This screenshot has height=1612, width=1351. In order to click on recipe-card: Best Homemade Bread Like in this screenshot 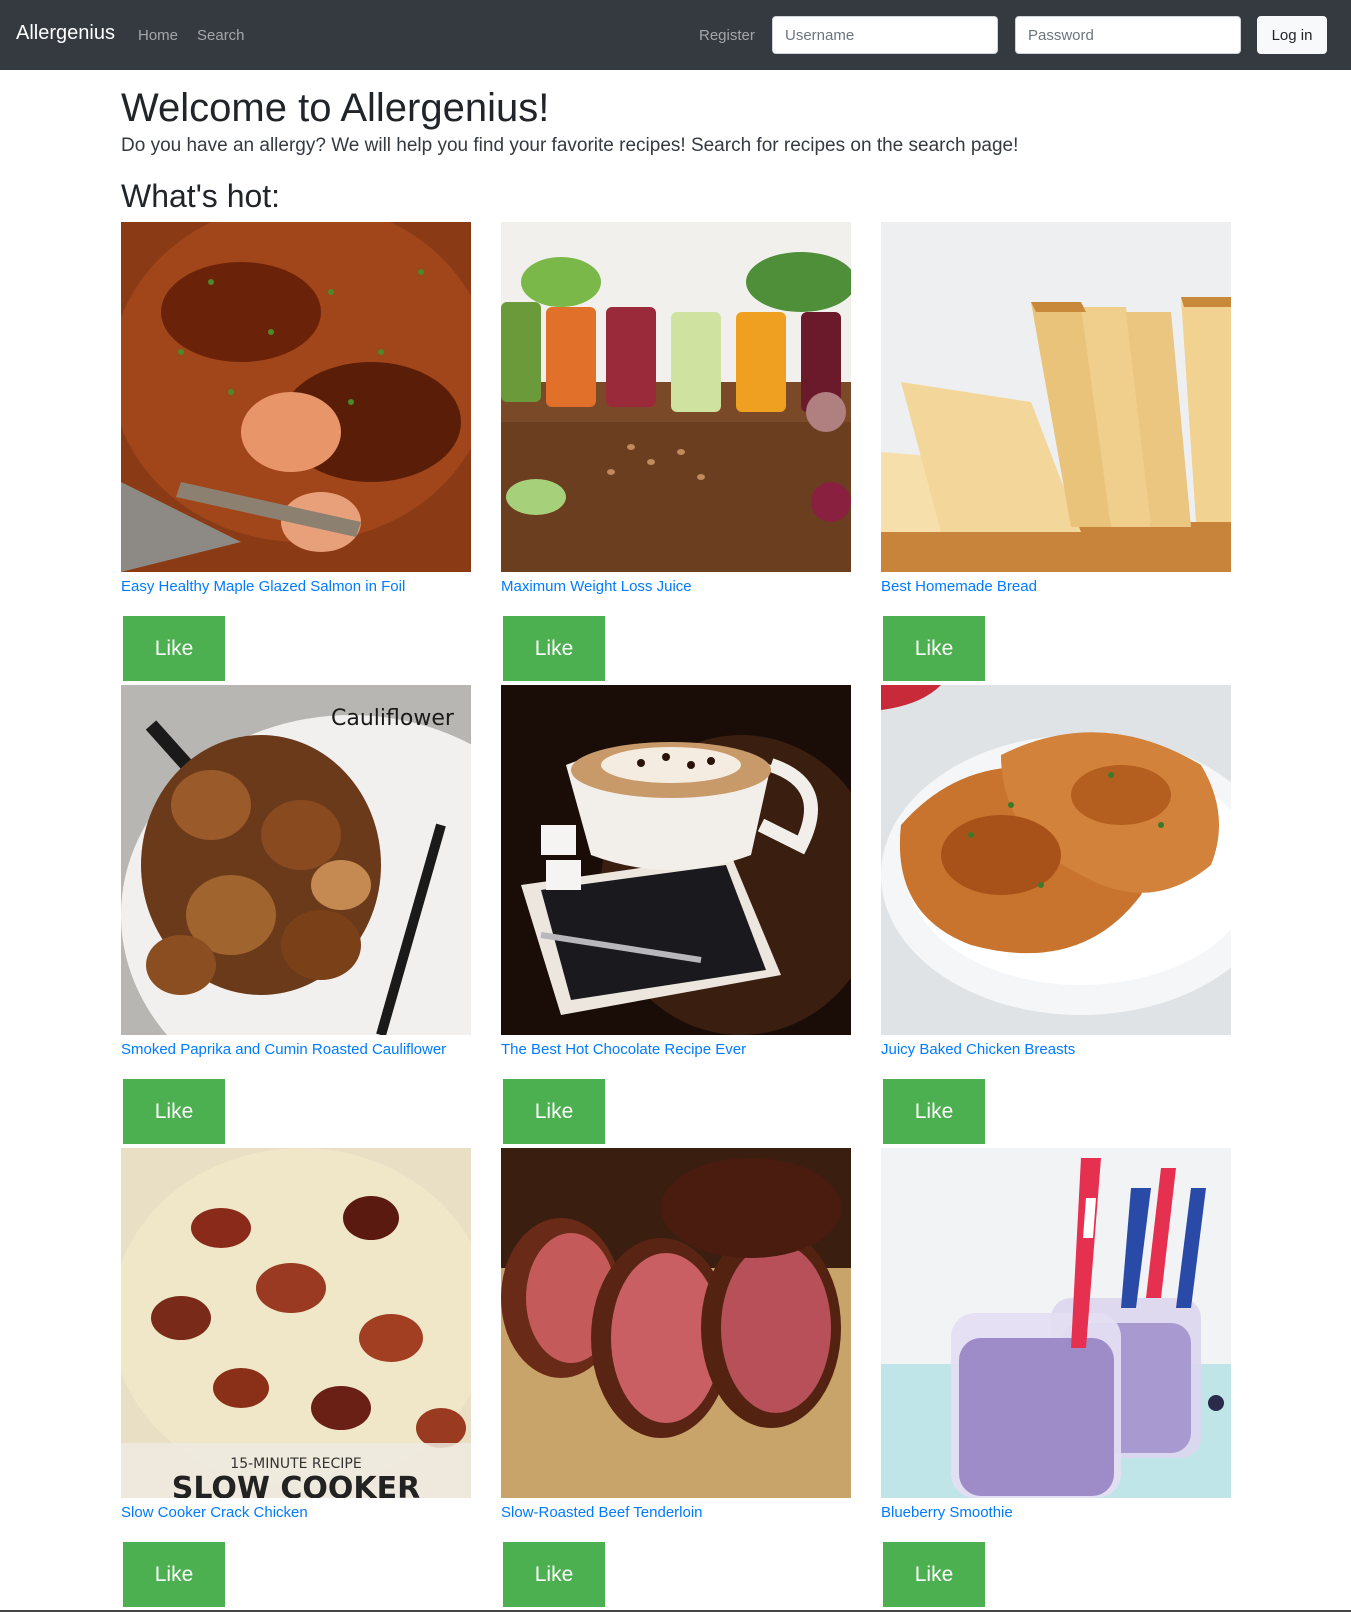, I will do `click(1056, 453)`.